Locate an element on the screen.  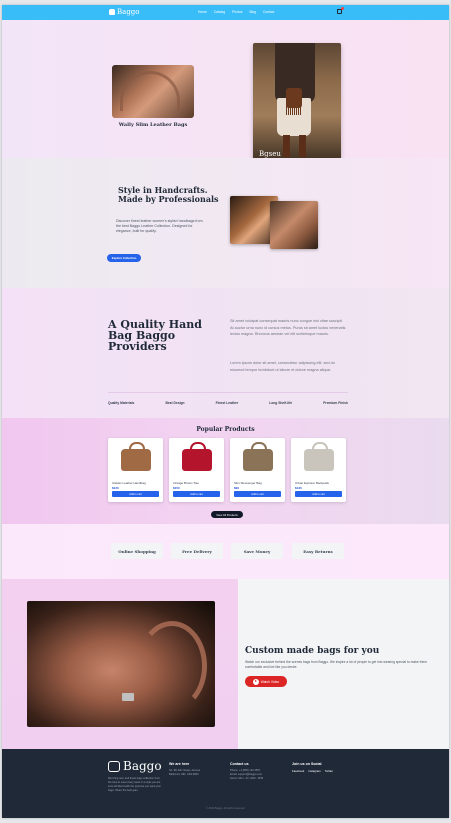
watch-video-button: Watch Video is located at coordinates (266, 681).